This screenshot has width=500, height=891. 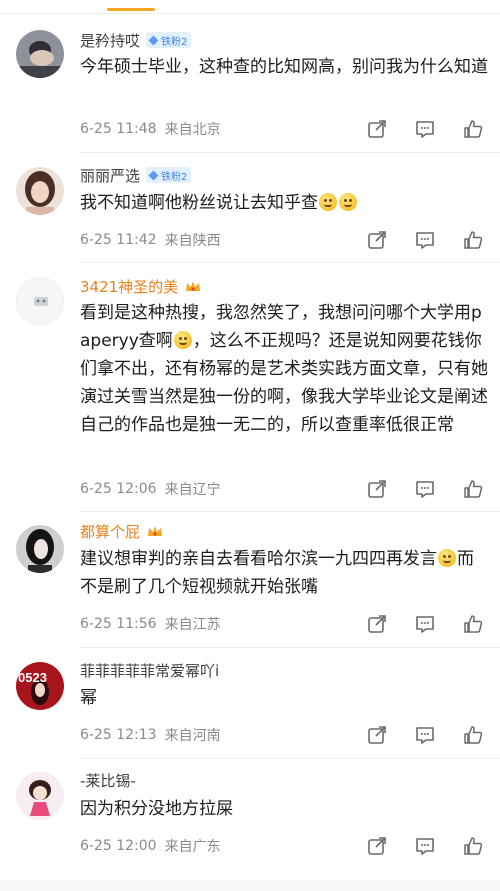 What do you see at coordinates (192, 241) in the screenshot?
I see `comment-location: 来自陕西` at bounding box center [192, 241].